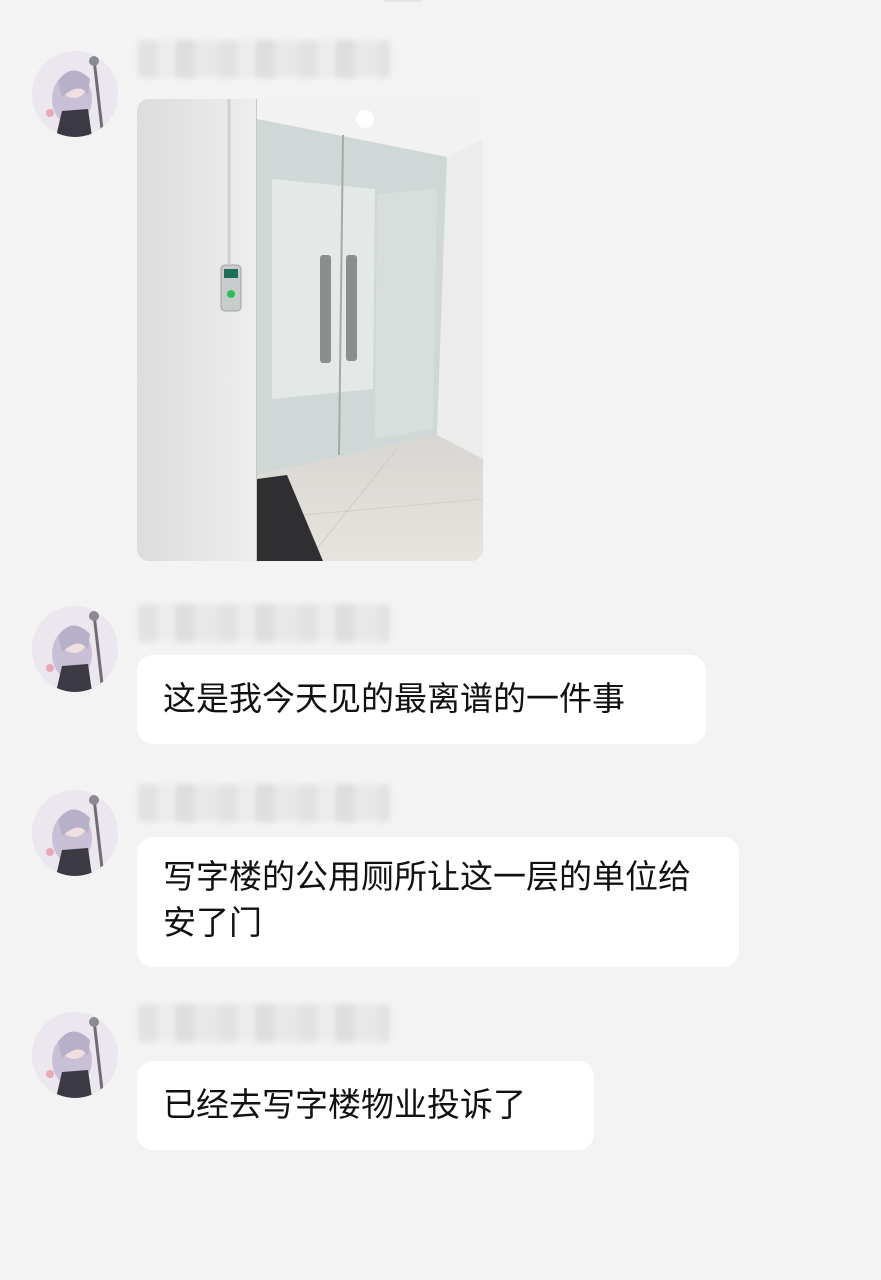 The image size is (881, 1280). I want to click on message-bubble: 这是我今天见的最离谱的一件事, so click(421, 699).